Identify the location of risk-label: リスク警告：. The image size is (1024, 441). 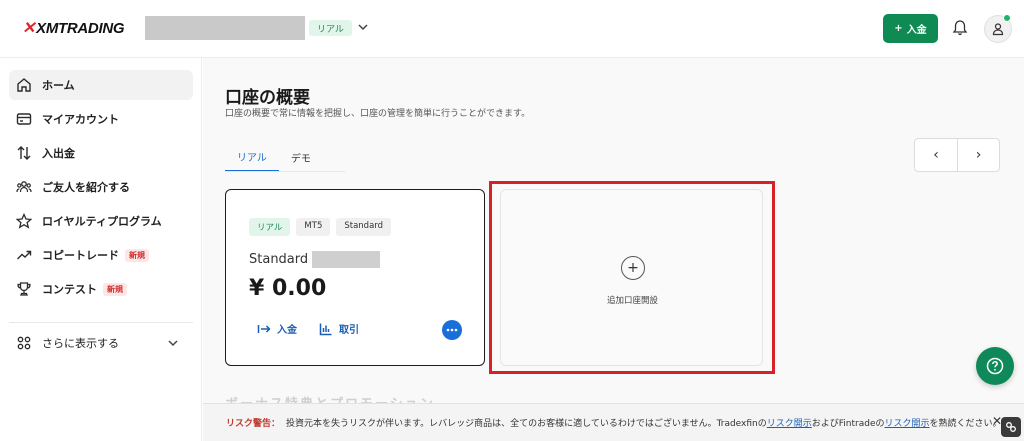
(253, 424).